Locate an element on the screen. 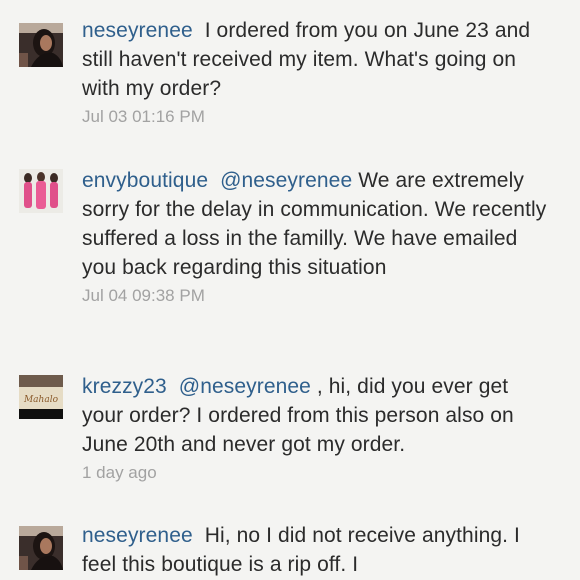 This screenshot has width=580, height=580. username-link: envyboutique is located at coordinates (145, 180).